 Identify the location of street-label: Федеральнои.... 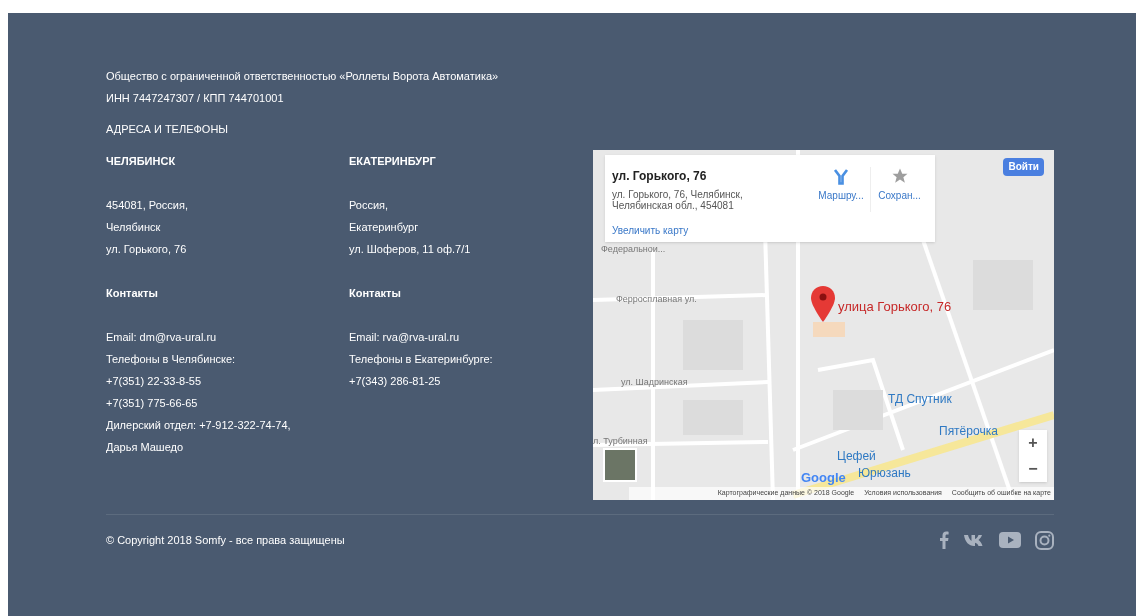
(633, 249).